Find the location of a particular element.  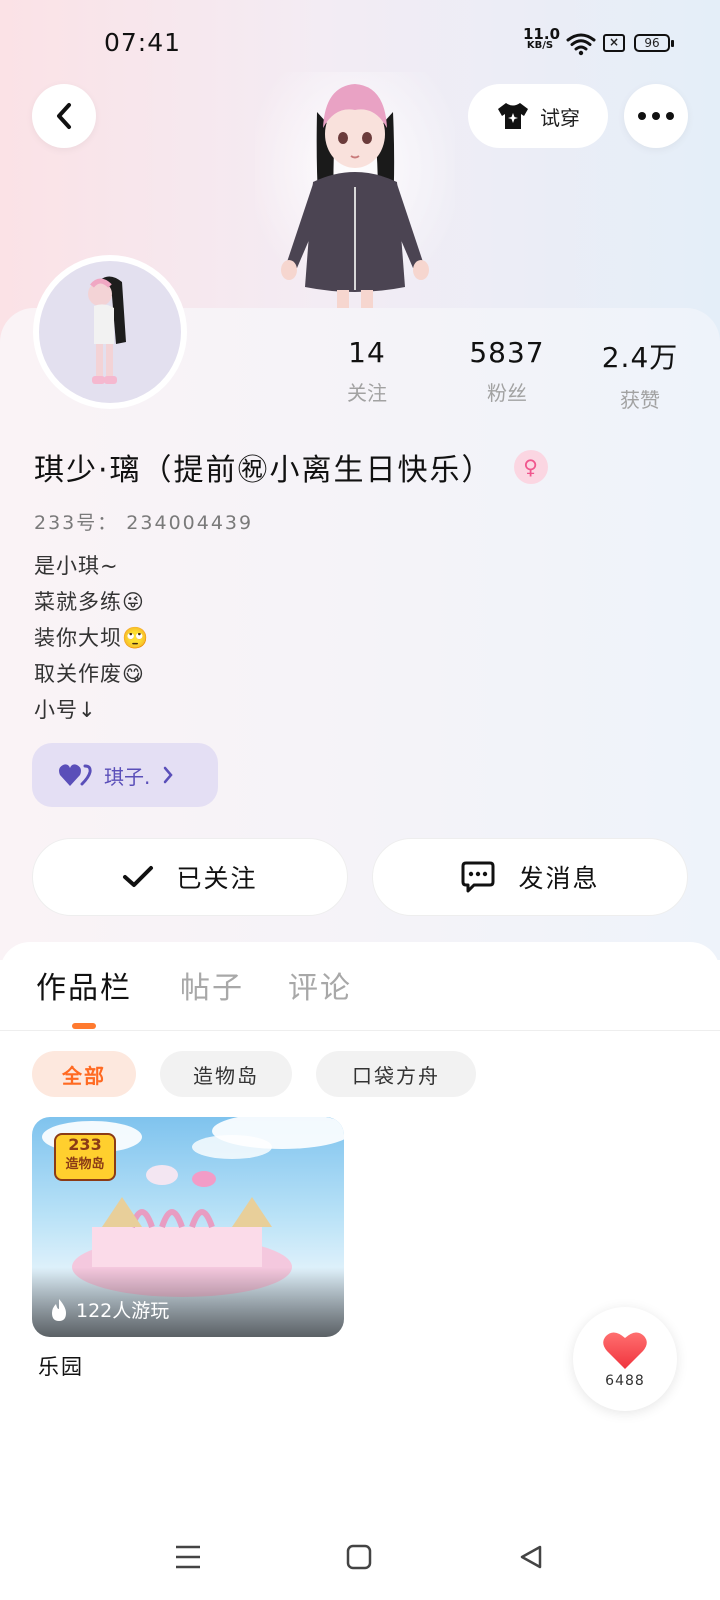

stat-likes: 2.4万 获赞 is located at coordinates (640, 374).